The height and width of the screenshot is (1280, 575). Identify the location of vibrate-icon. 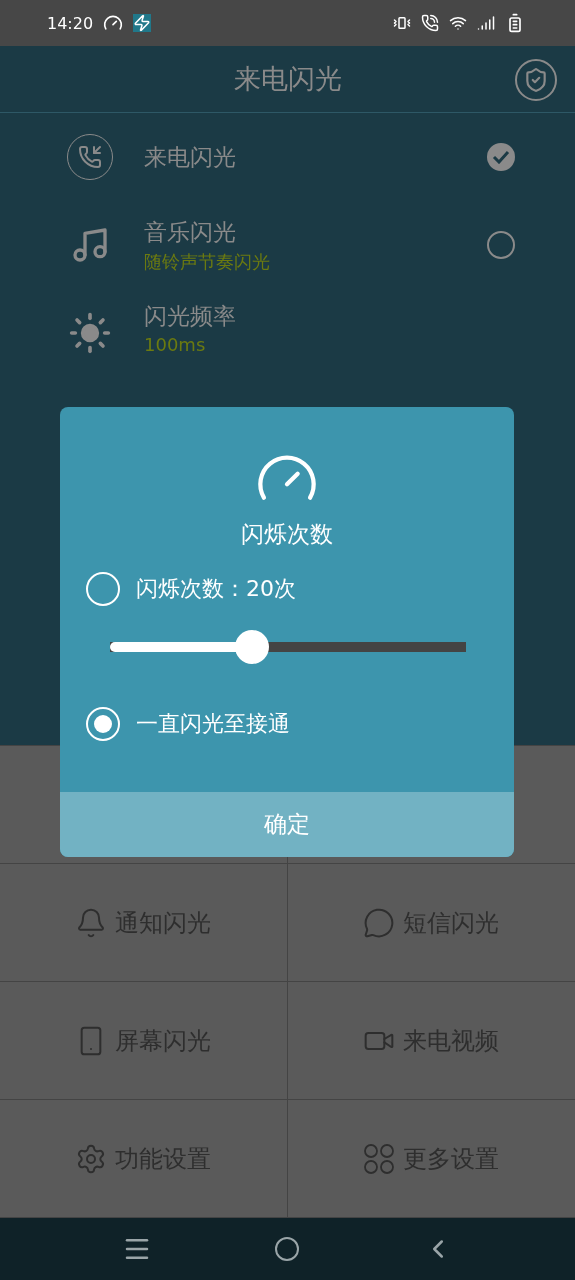
(402, 23).